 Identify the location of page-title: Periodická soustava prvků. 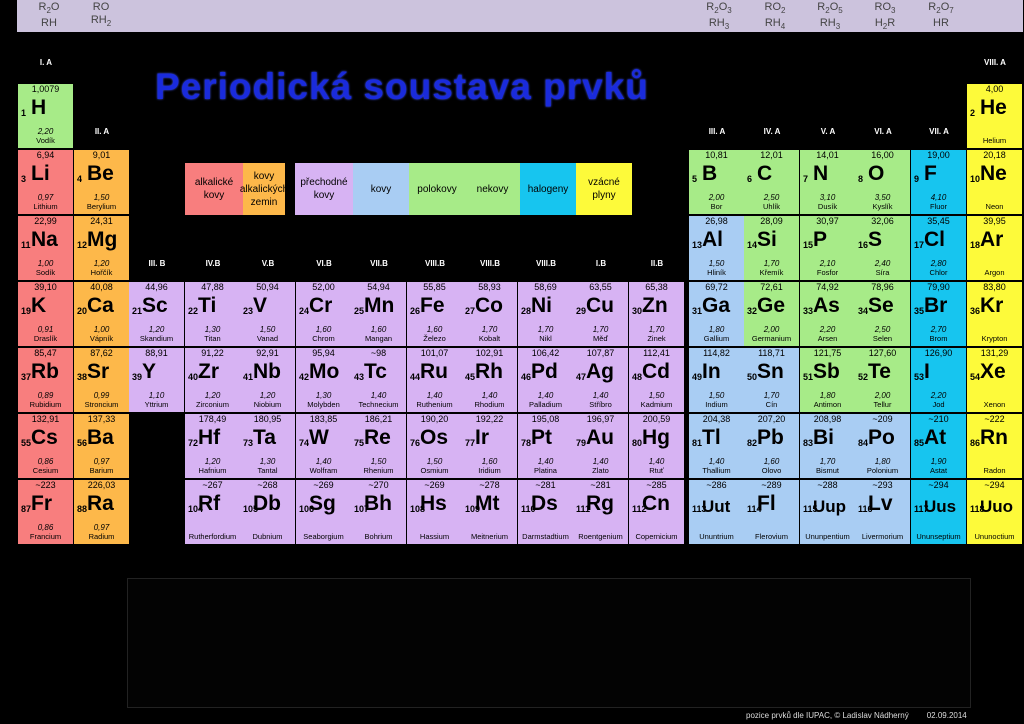
(402, 86).